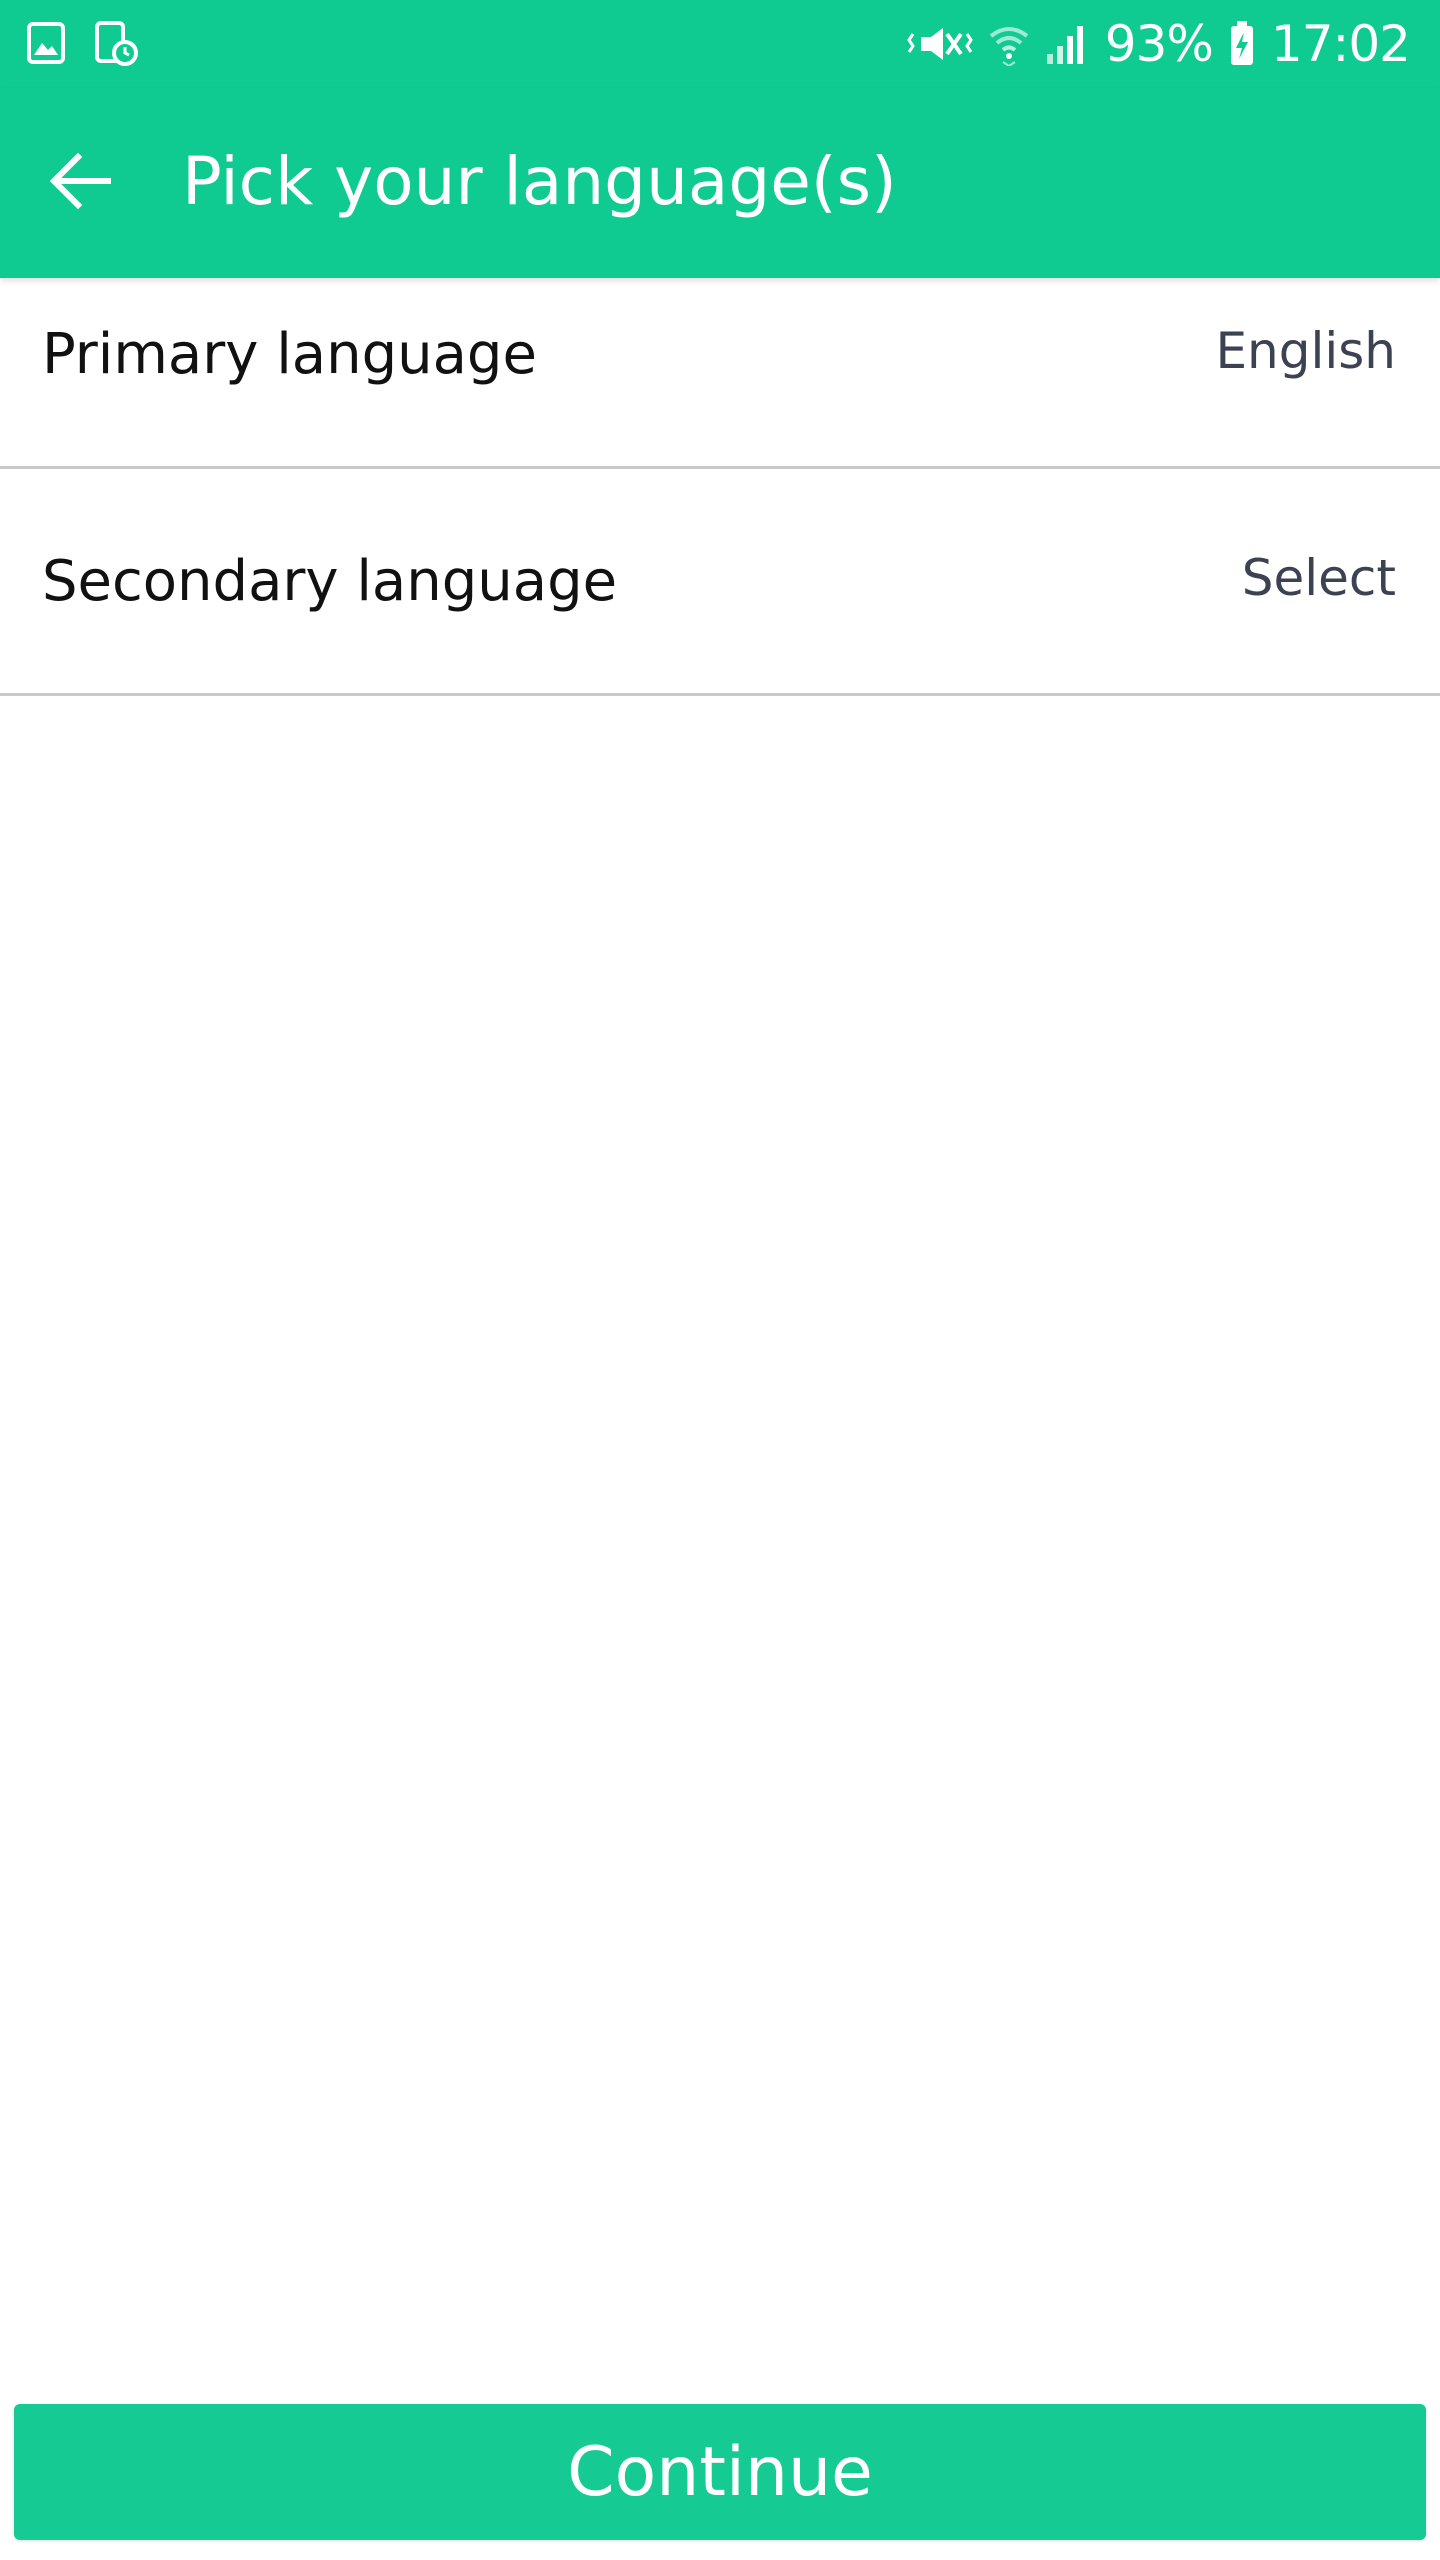 Image resolution: width=1440 pixels, height=2560 pixels. I want to click on back-button, so click(81, 183).